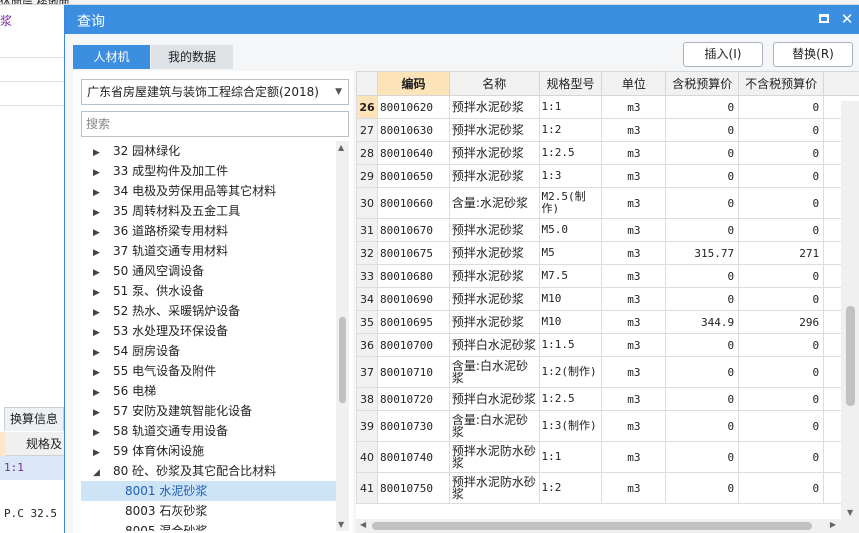  What do you see at coordinates (208, 526) in the screenshot?
I see `tree-child-item: 8005 混合砂浆` at bounding box center [208, 526].